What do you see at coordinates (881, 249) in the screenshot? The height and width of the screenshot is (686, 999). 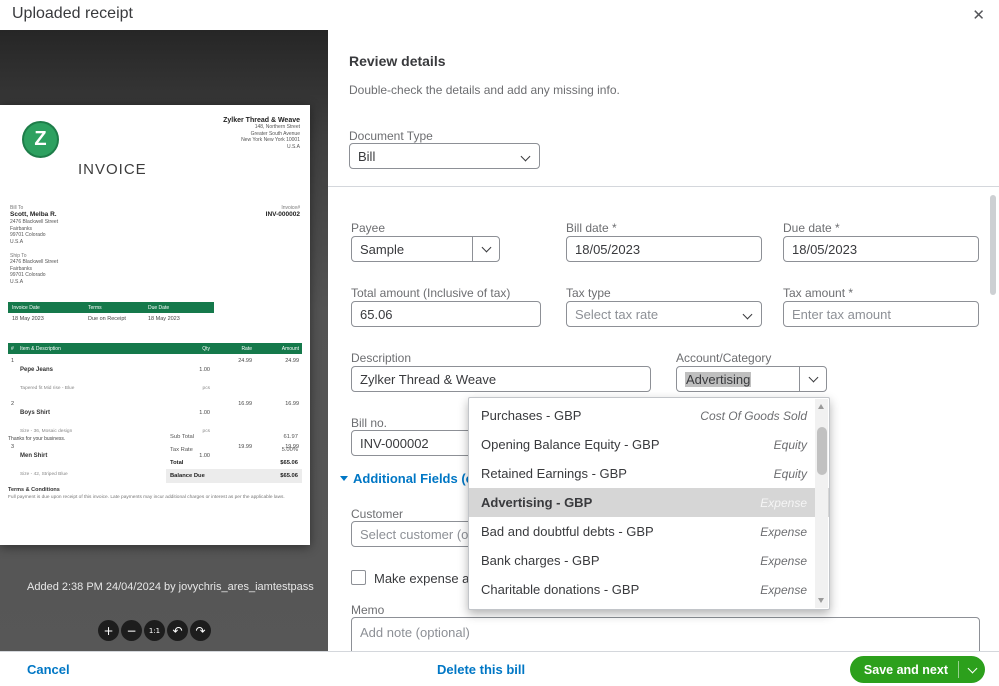 I see `due-date-input: 18/05/2023` at bounding box center [881, 249].